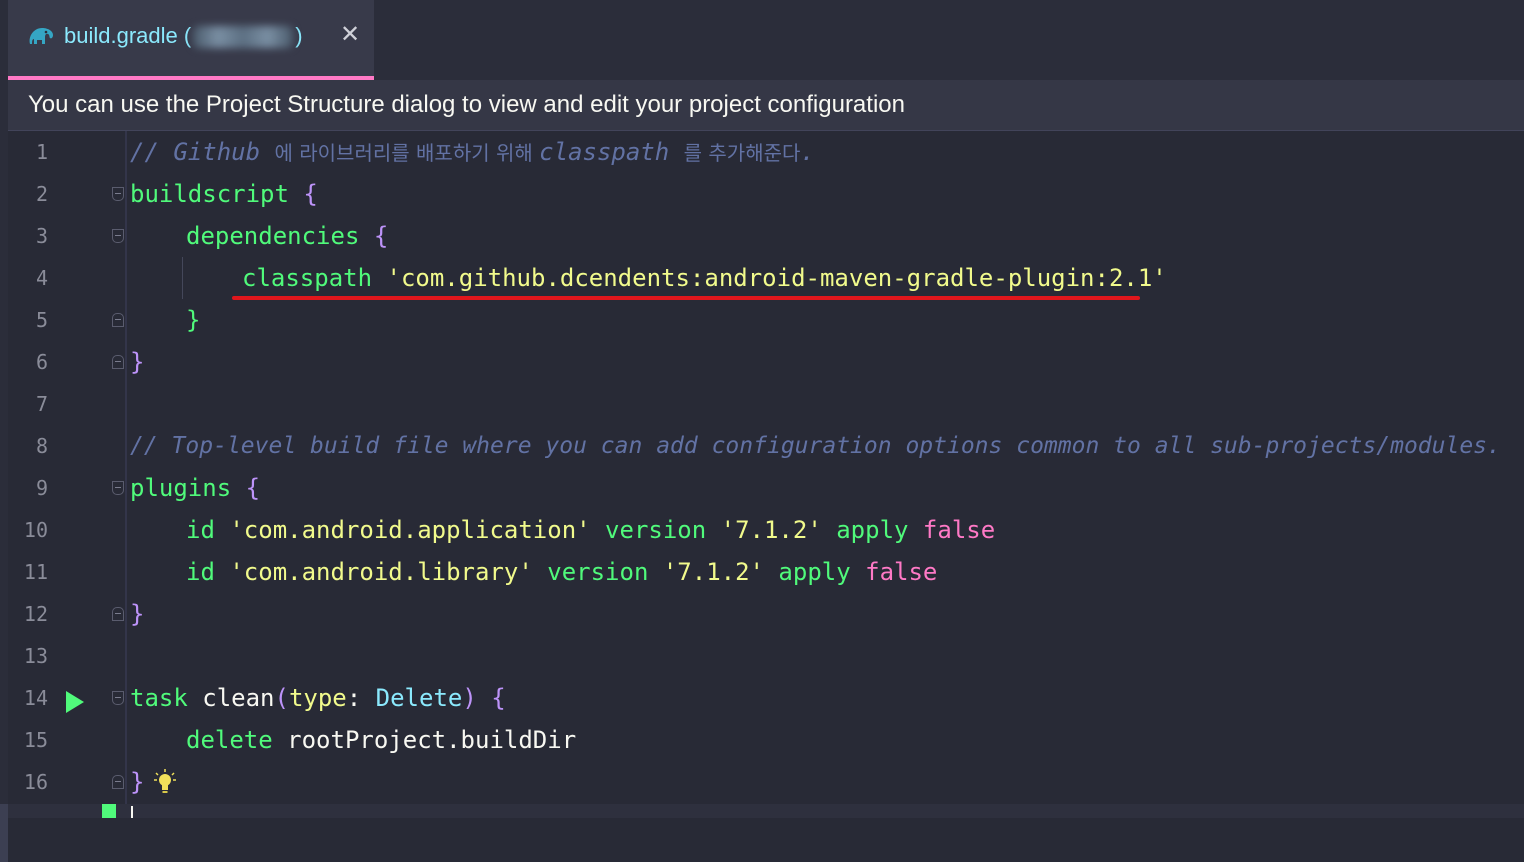 The image size is (1524, 862). I want to click on code-line: 12 }, so click(766, 614).